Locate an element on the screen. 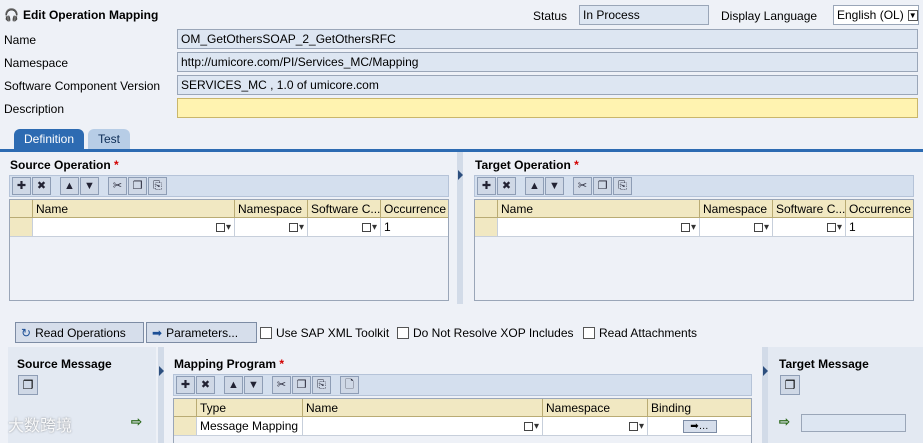 The image size is (923, 443). do-not-resolve-xop-checkbox: Do Not Resolve XOP Includes is located at coordinates (485, 333).